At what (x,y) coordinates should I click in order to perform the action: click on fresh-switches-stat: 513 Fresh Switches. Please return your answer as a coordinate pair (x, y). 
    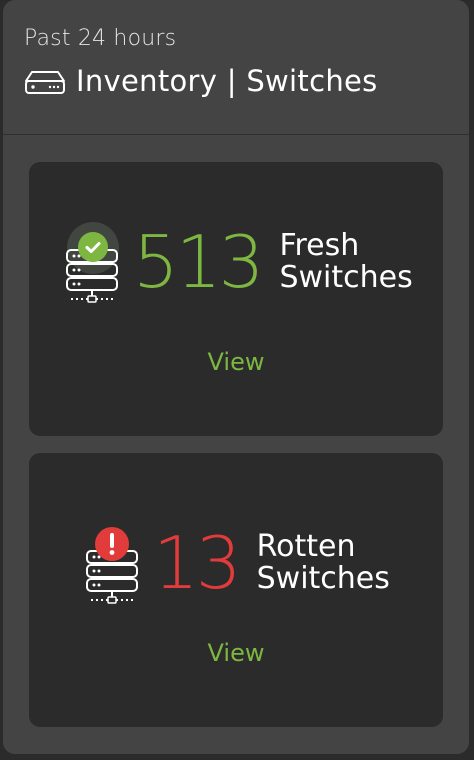
    Looking at the image, I should click on (239, 262).